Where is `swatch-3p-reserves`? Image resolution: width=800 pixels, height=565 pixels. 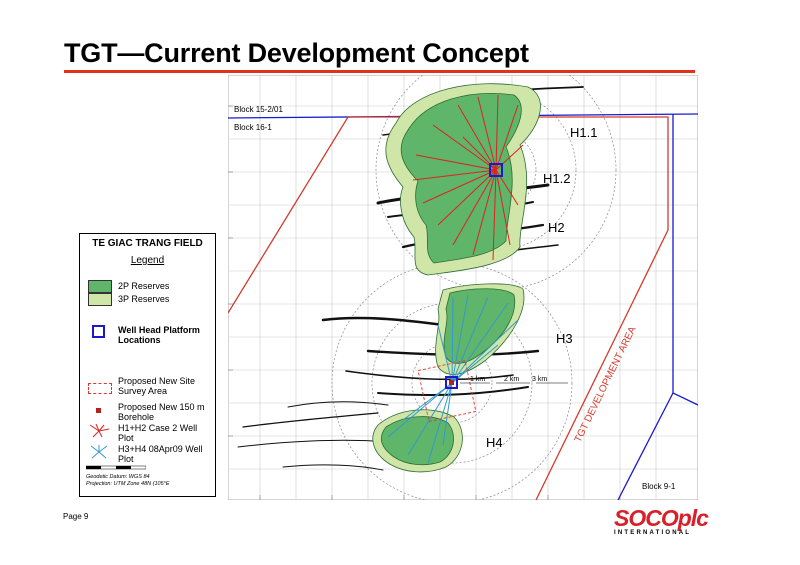
swatch-3p-reserves is located at coordinates (100, 299).